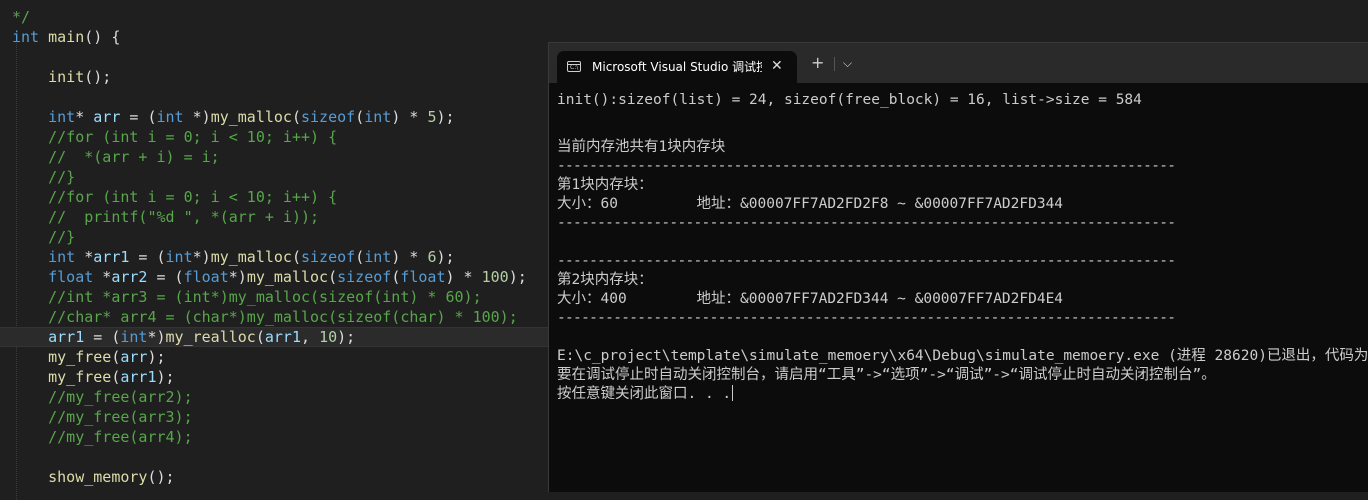  What do you see at coordinates (102, 417) in the screenshot?
I see `code-line: //my_free(arr3);` at bounding box center [102, 417].